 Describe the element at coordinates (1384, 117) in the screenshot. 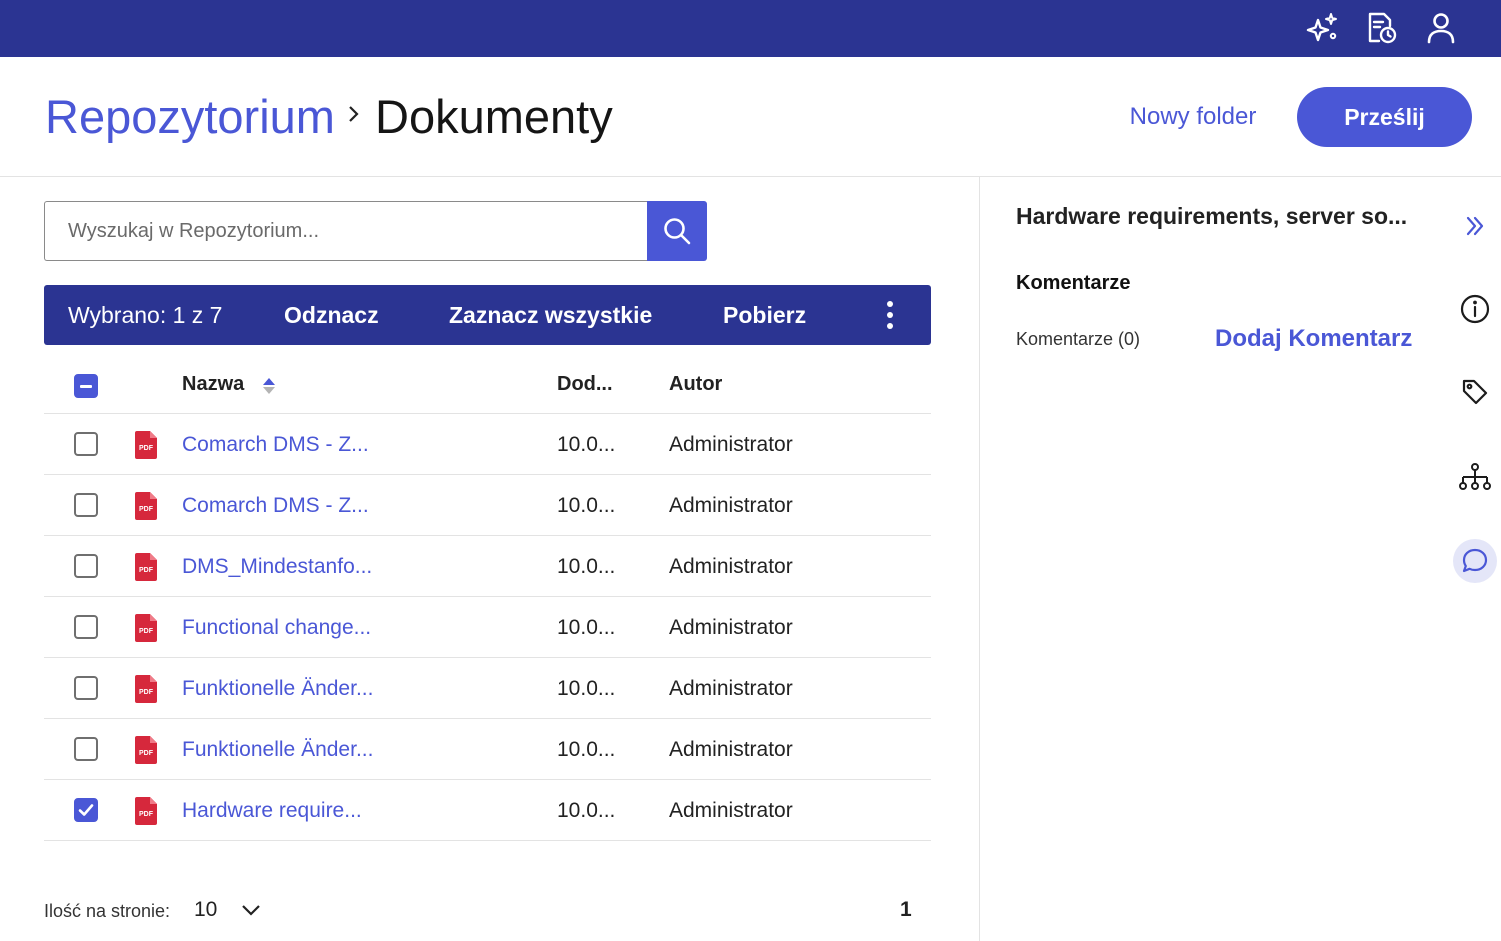

I see `upload-button: Prześlij` at that location.